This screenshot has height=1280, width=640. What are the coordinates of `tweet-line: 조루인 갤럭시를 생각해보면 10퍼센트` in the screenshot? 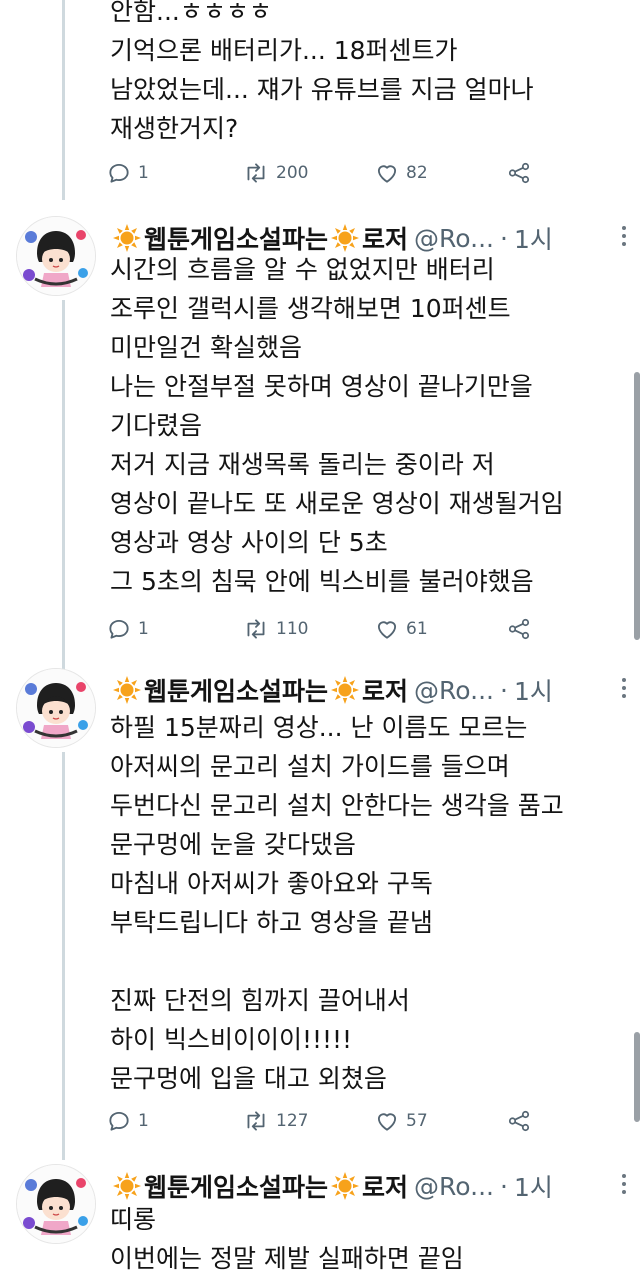 It's located at (310, 308).